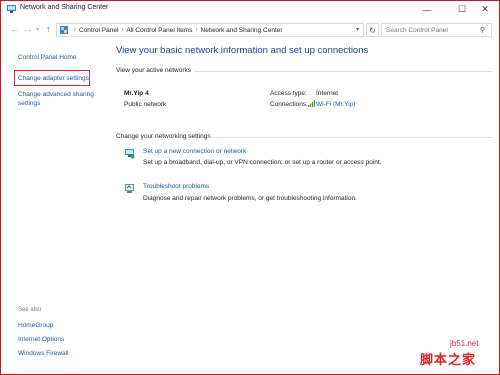 Image resolution: width=500 pixels, height=375 pixels. Describe the element at coordinates (35, 325) in the screenshot. I see `homegroup-link: HomeGroup` at that location.